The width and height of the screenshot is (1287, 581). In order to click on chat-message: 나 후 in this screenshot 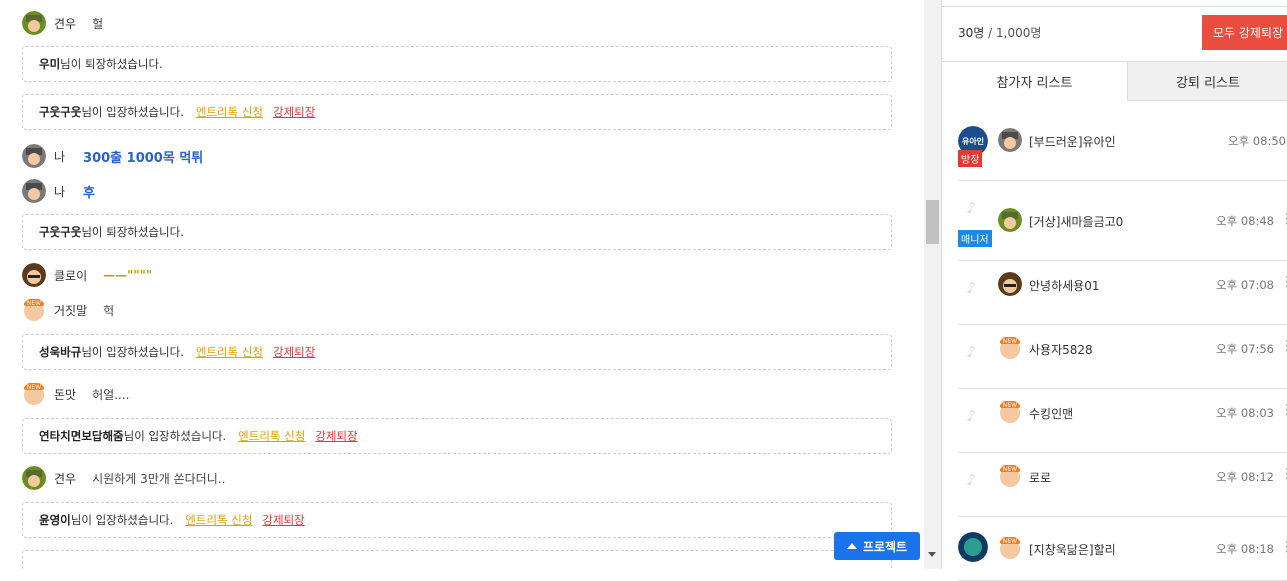, I will do `click(458, 191)`.